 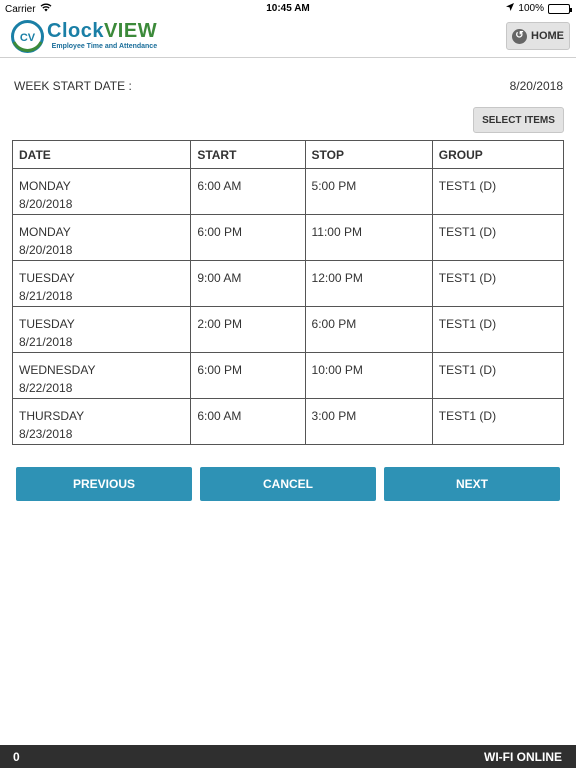 I want to click on logo-badge-icon: CV, so click(x=27, y=36).